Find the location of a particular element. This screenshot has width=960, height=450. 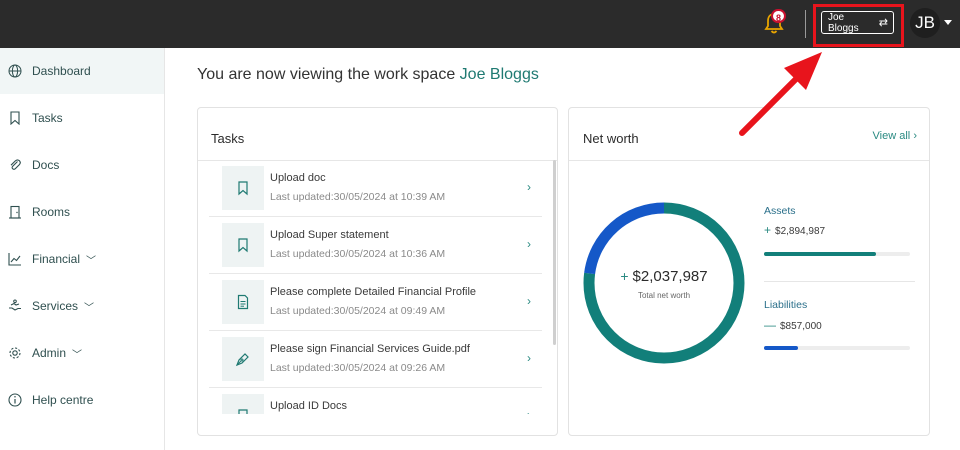

topbar-divider is located at coordinates (805, 24).